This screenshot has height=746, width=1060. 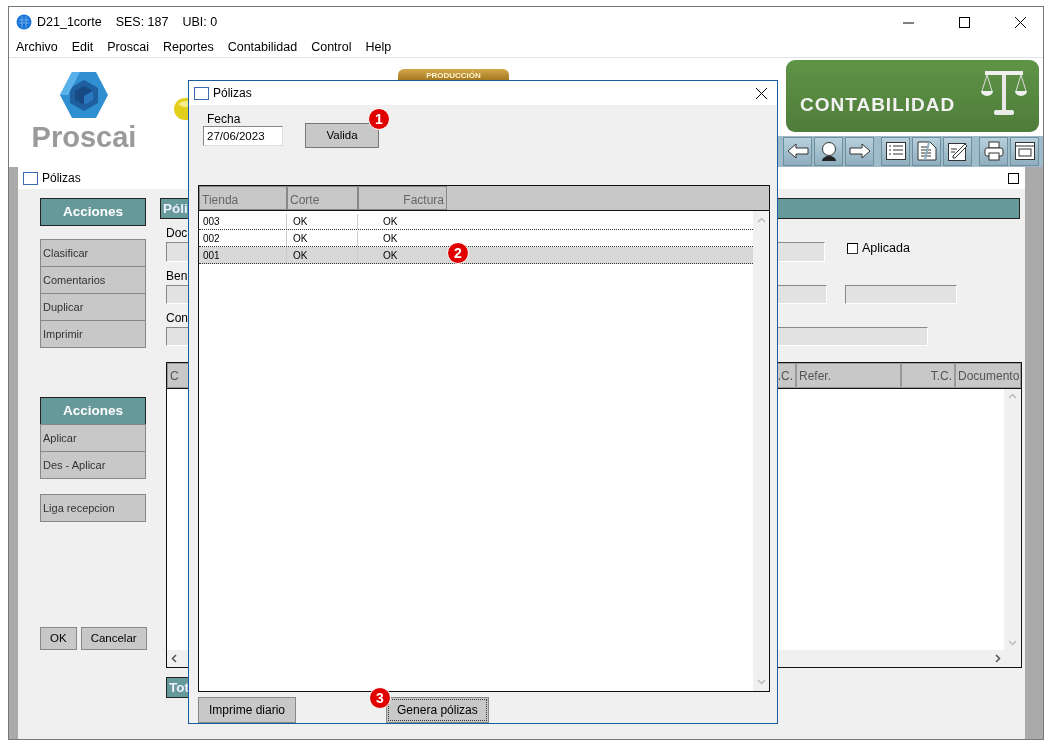 What do you see at coordinates (243, 255) in the screenshot?
I see `table-cell: 001` at bounding box center [243, 255].